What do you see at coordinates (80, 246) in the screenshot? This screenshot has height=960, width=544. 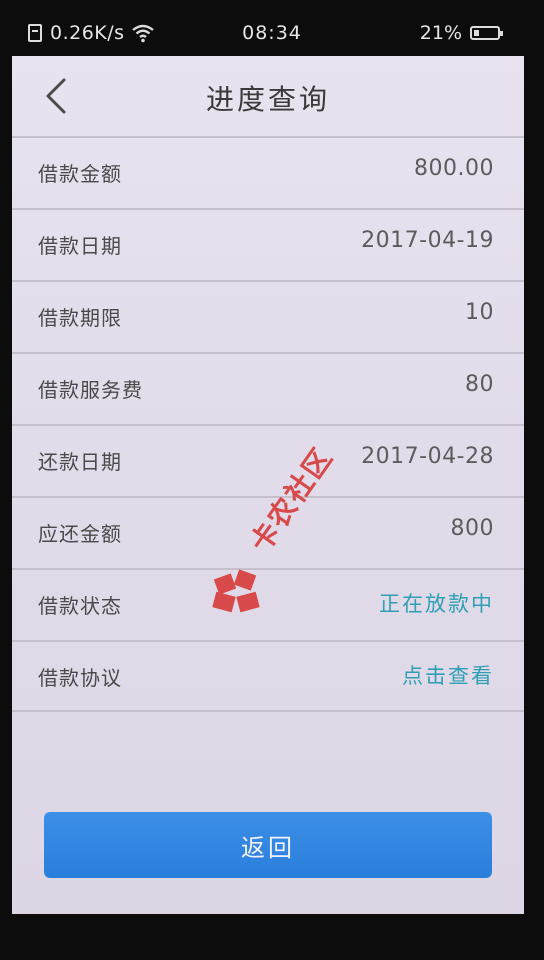 I see `row-label: 借款日期` at bounding box center [80, 246].